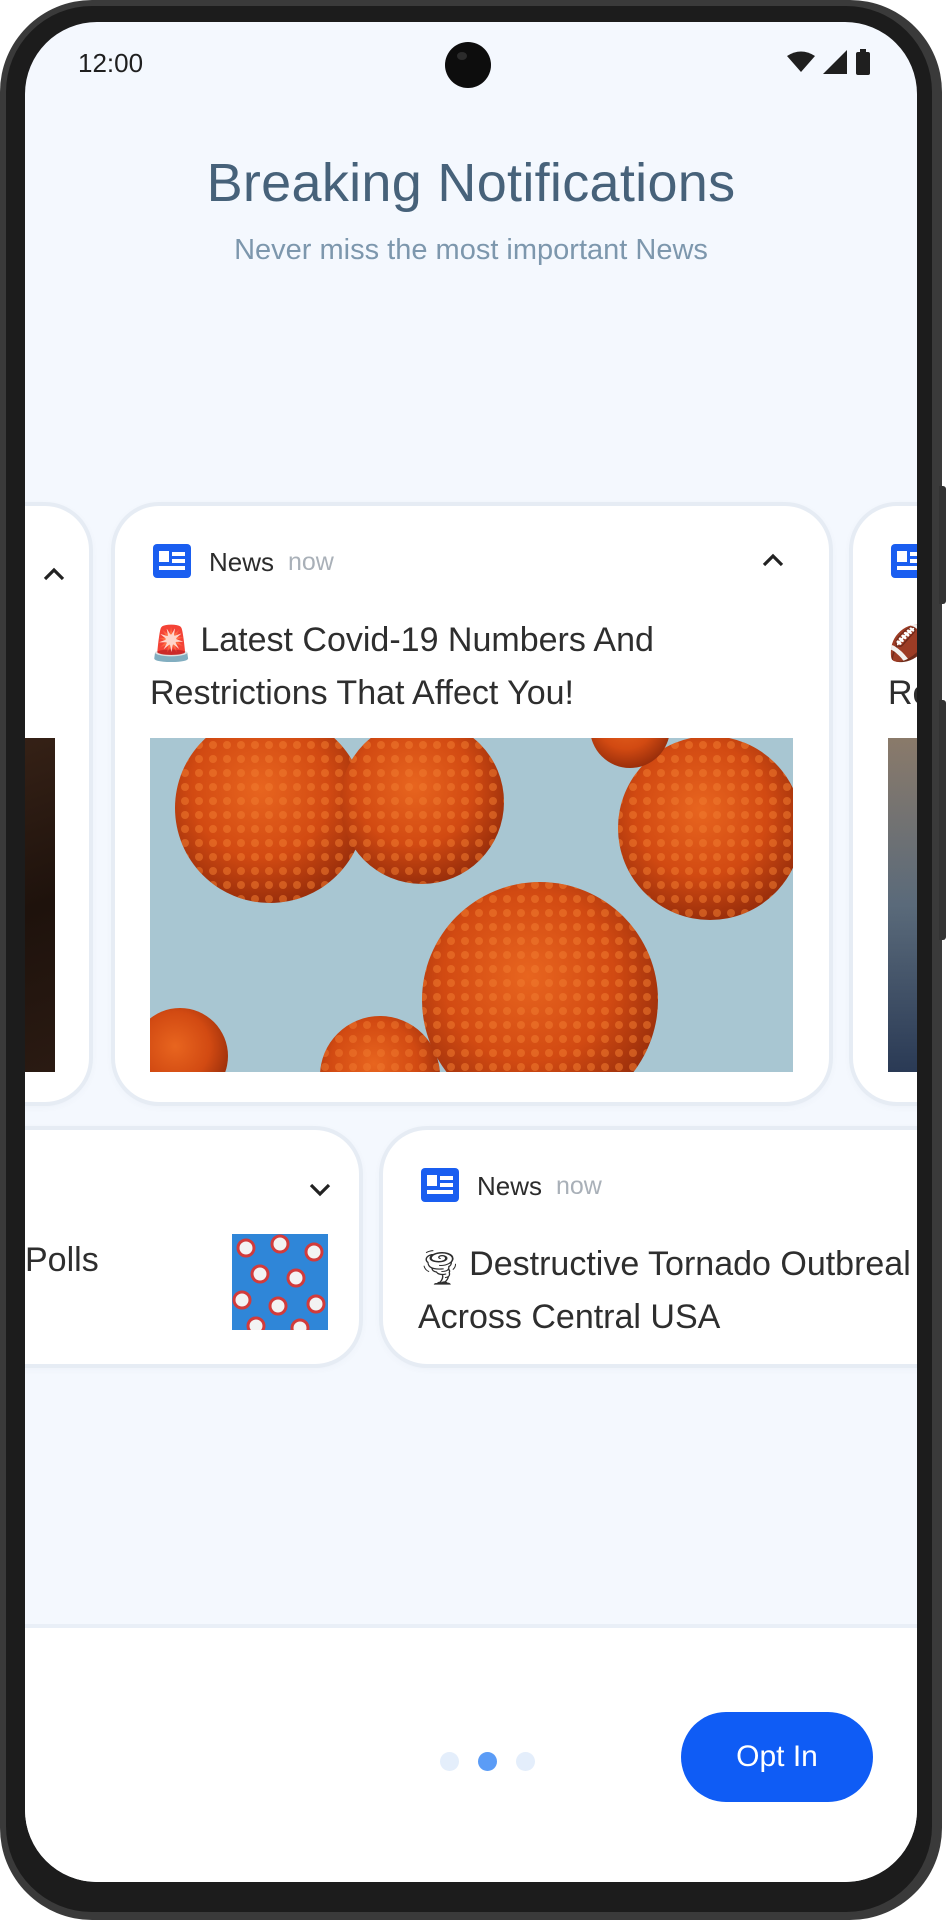  Describe the element at coordinates (863, 62) in the screenshot. I see `battery-icon` at that location.